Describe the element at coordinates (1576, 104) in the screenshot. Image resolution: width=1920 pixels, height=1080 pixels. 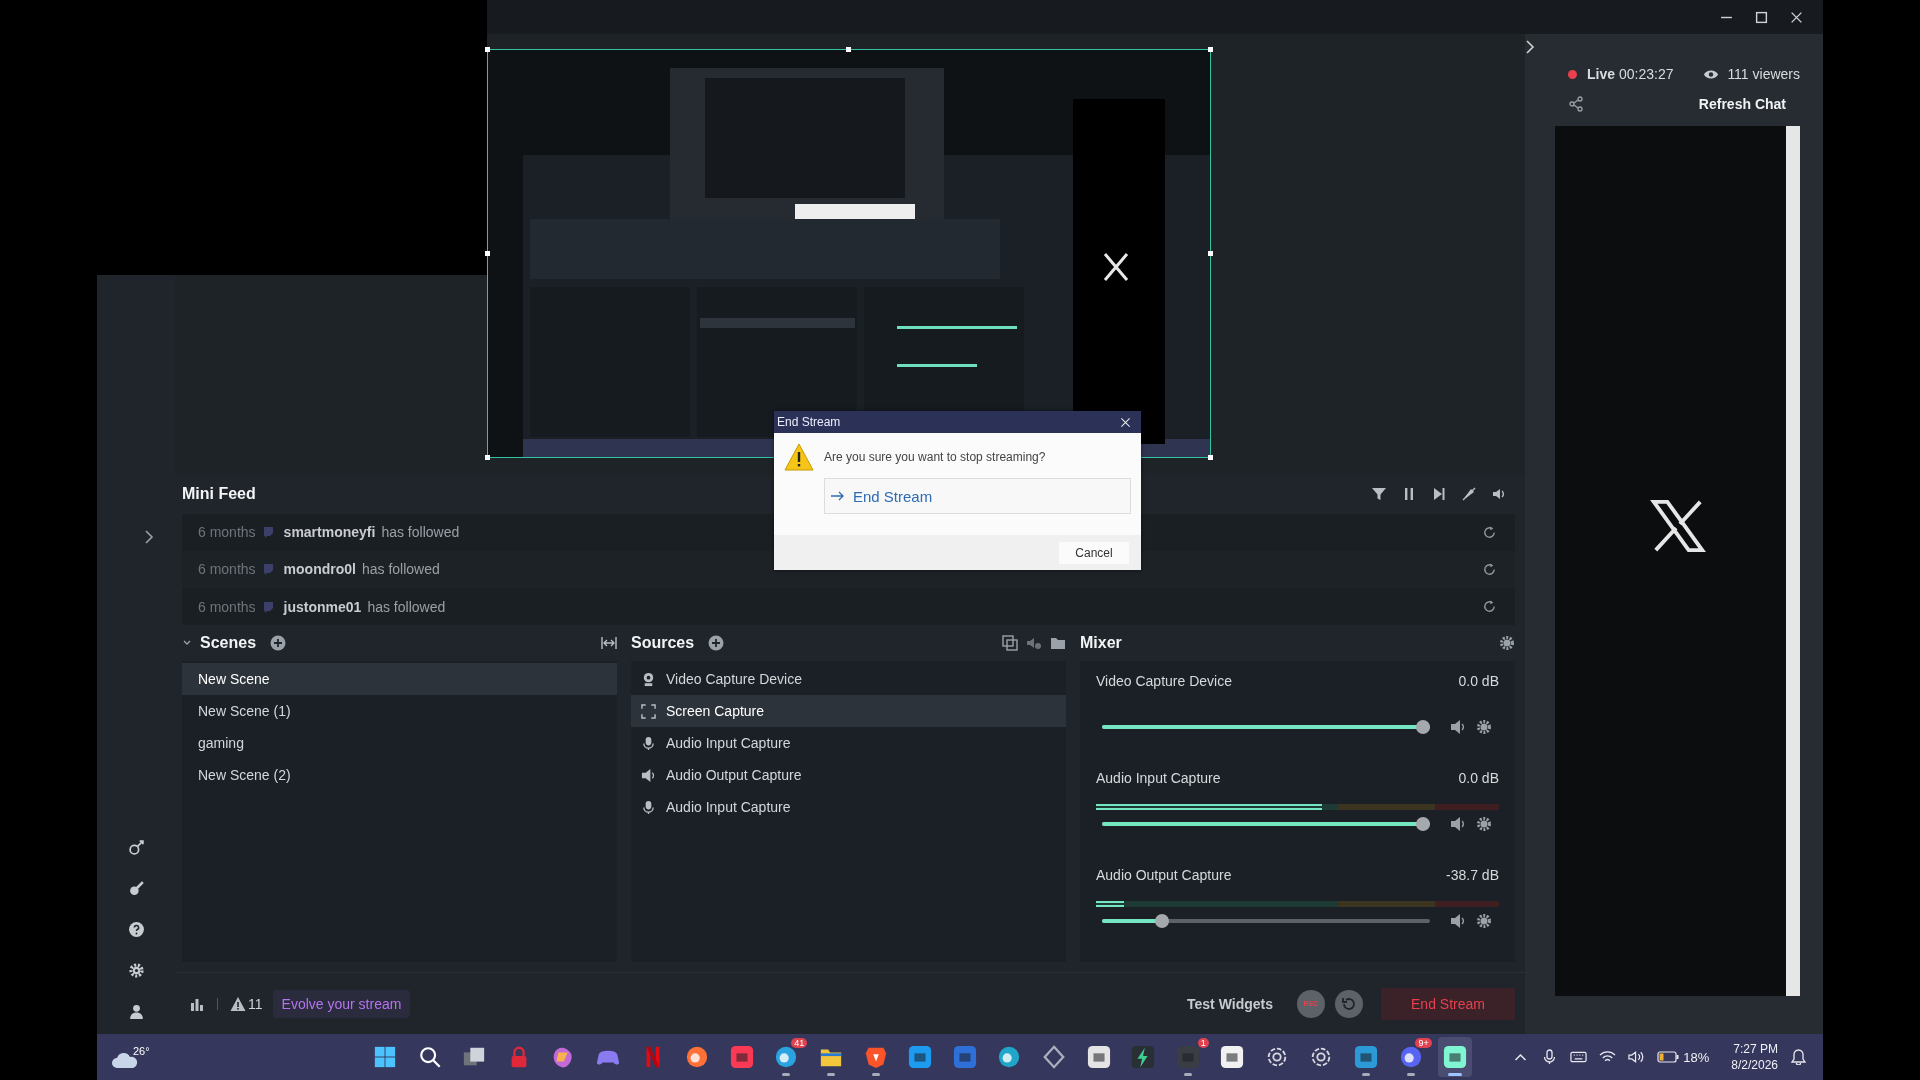
I see `share-icon` at that location.